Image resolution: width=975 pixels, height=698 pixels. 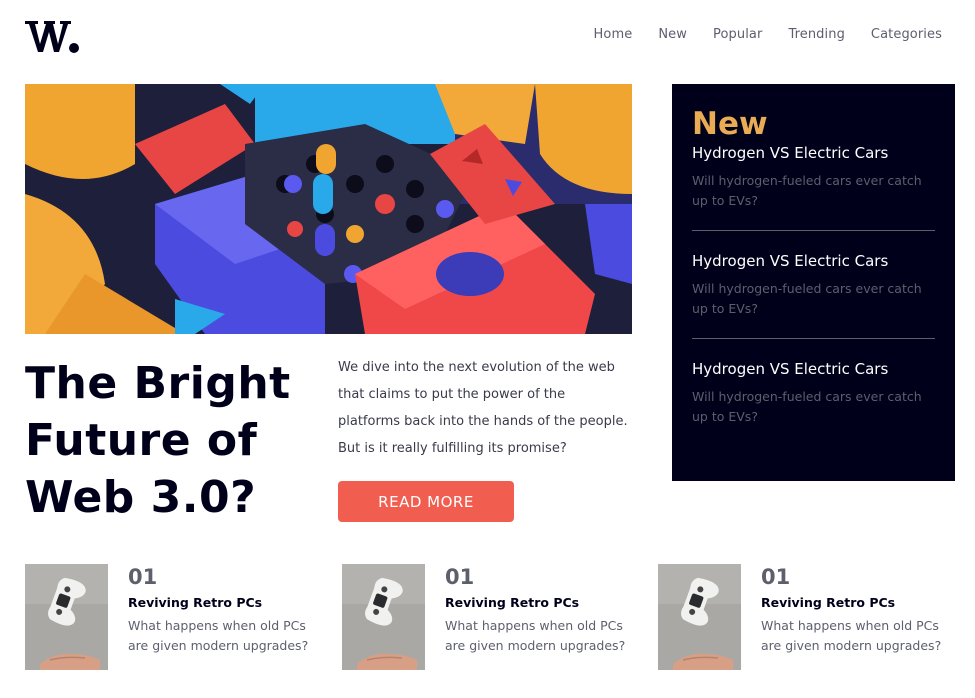 I want to click on nav-trending: Trending, so click(x=816, y=34).